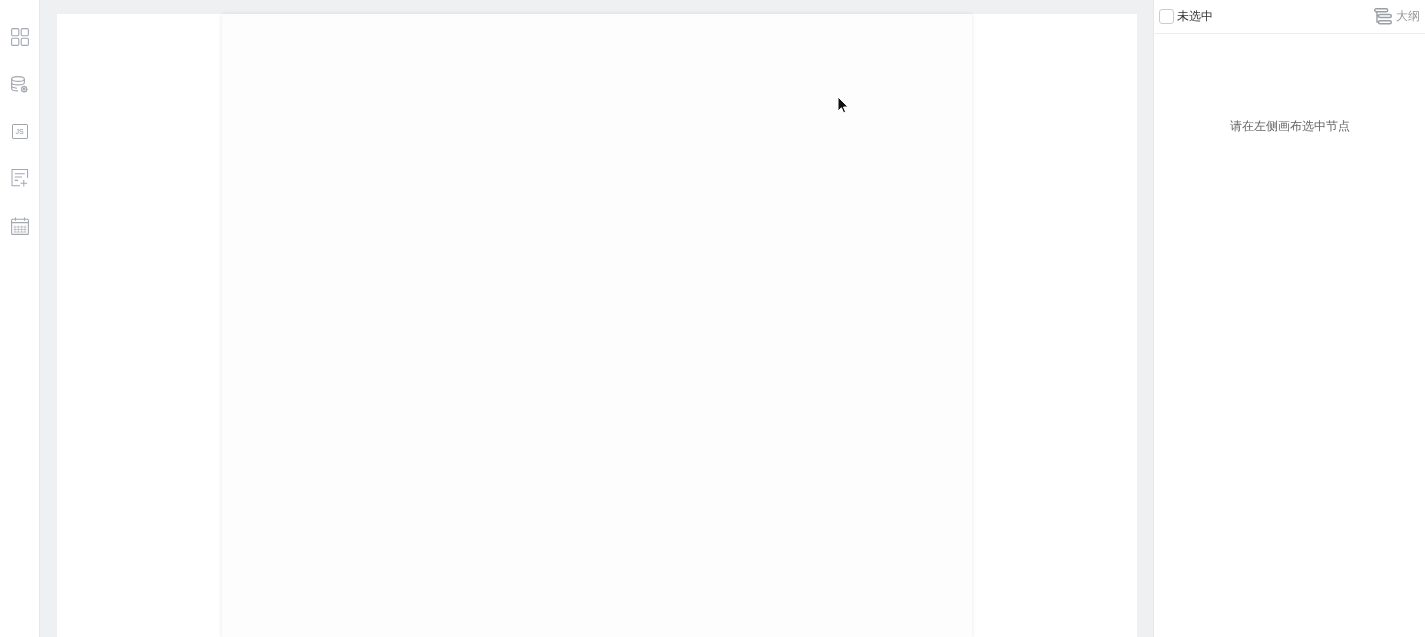 This screenshot has height=637, width=1425. Describe the element at coordinates (1166, 16) in the screenshot. I see `checkbox` at that location.